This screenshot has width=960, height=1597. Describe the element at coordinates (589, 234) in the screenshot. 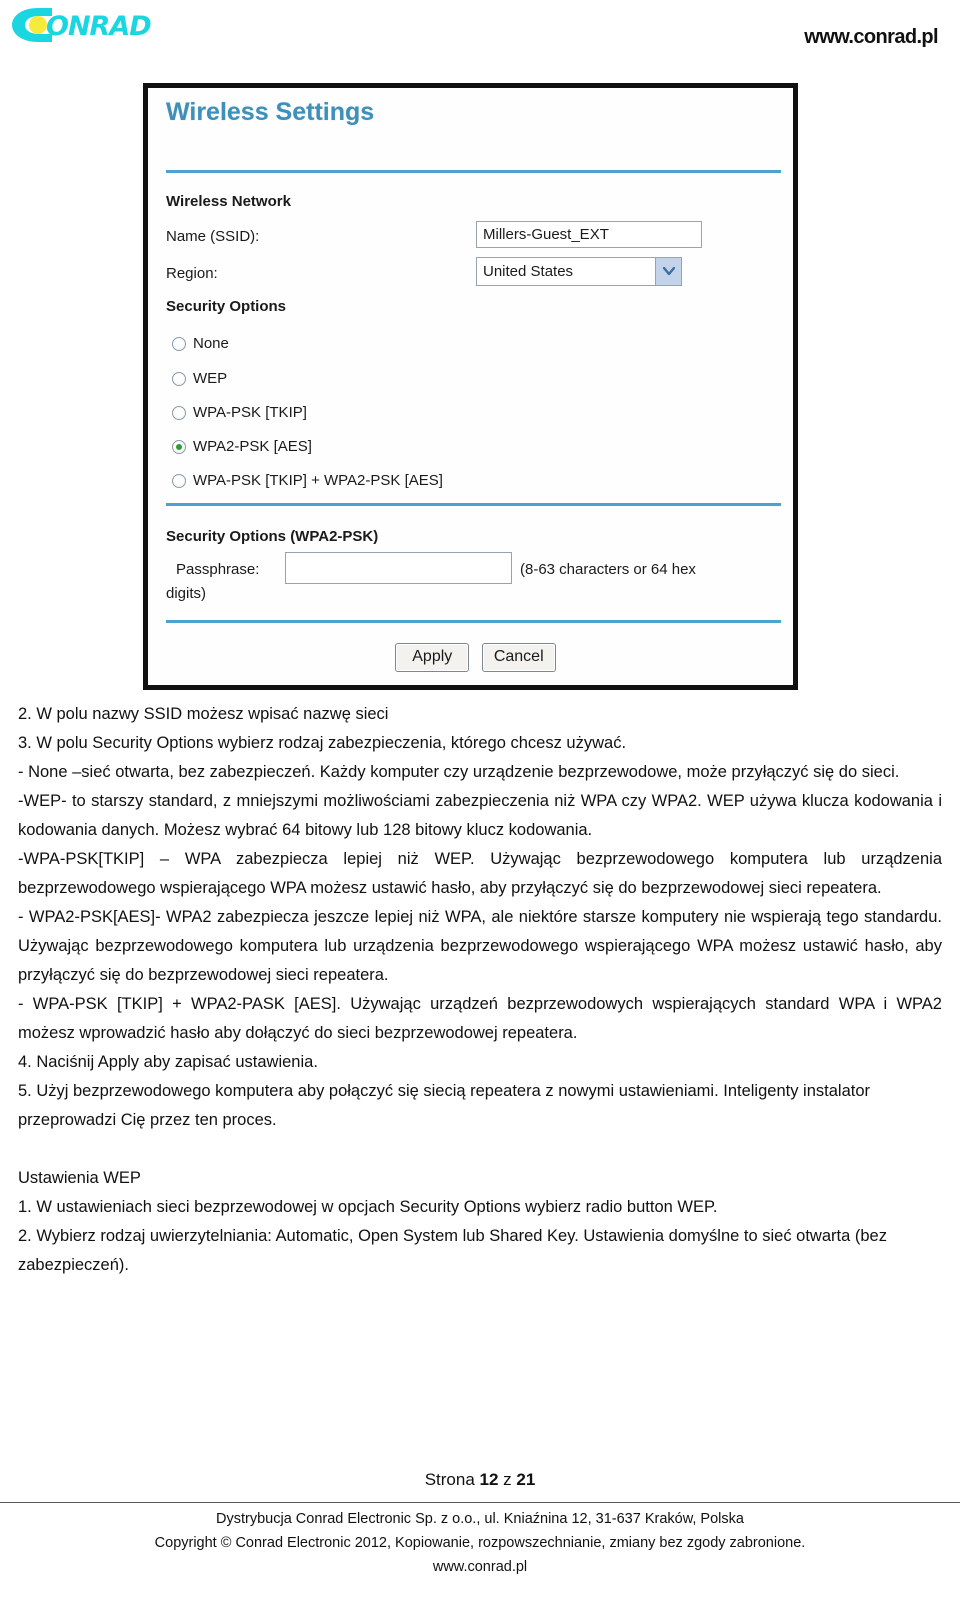

I see `ssid-input: Millers-Guest_EXT` at that location.